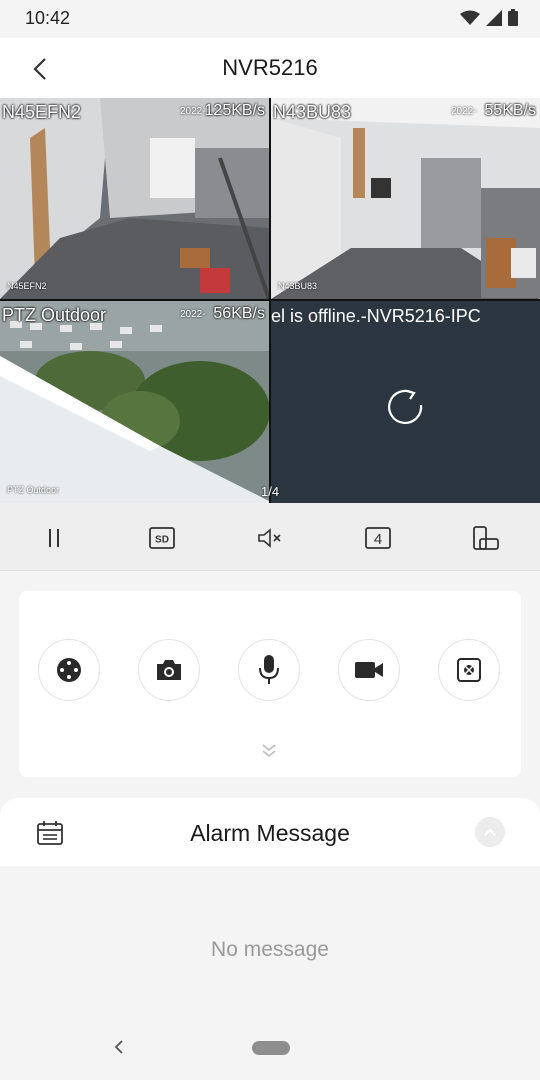  What do you see at coordinates (376, 316) in the screenshot?
I see `offline-message: el is offline.-NVR5216-IPC` at bounding box center [376, 316].